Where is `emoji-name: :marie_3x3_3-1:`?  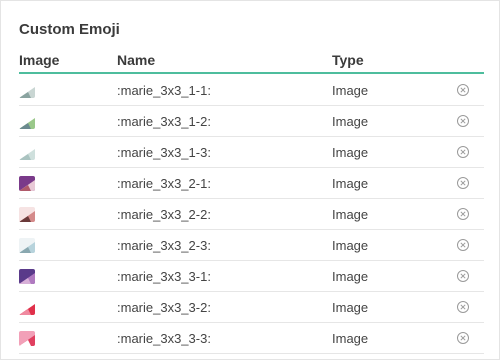
emoji-name: :marie_3x3_3-1: is located at coordinates (164, 276).